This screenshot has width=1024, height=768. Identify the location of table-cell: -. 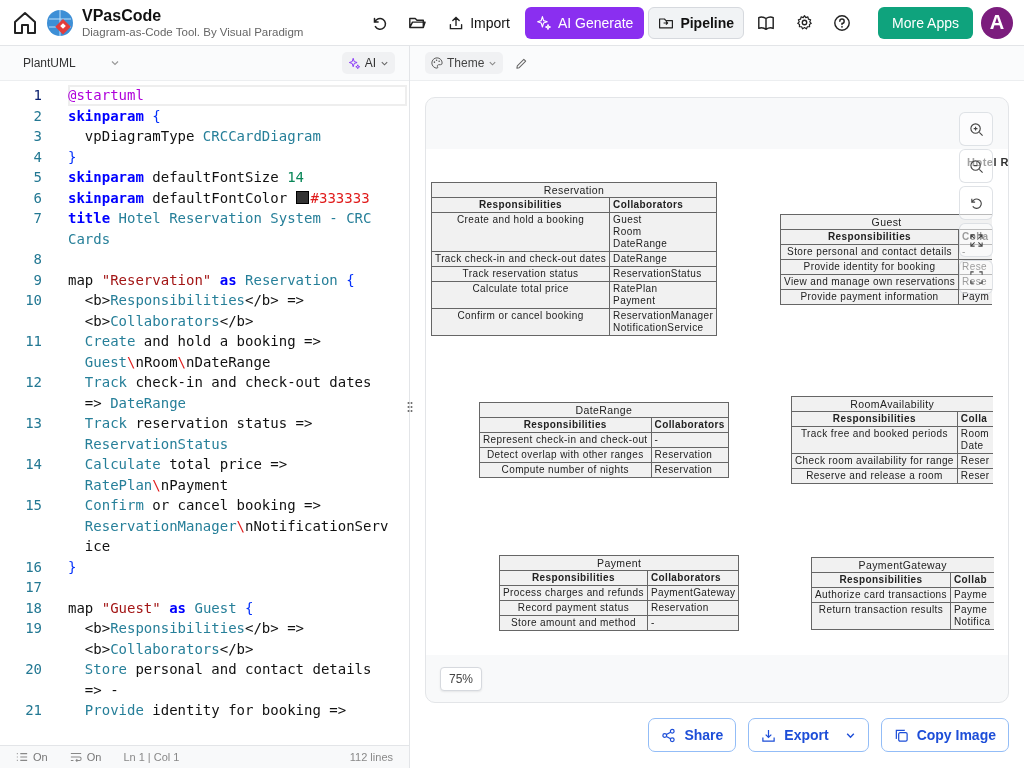
(690, 440).